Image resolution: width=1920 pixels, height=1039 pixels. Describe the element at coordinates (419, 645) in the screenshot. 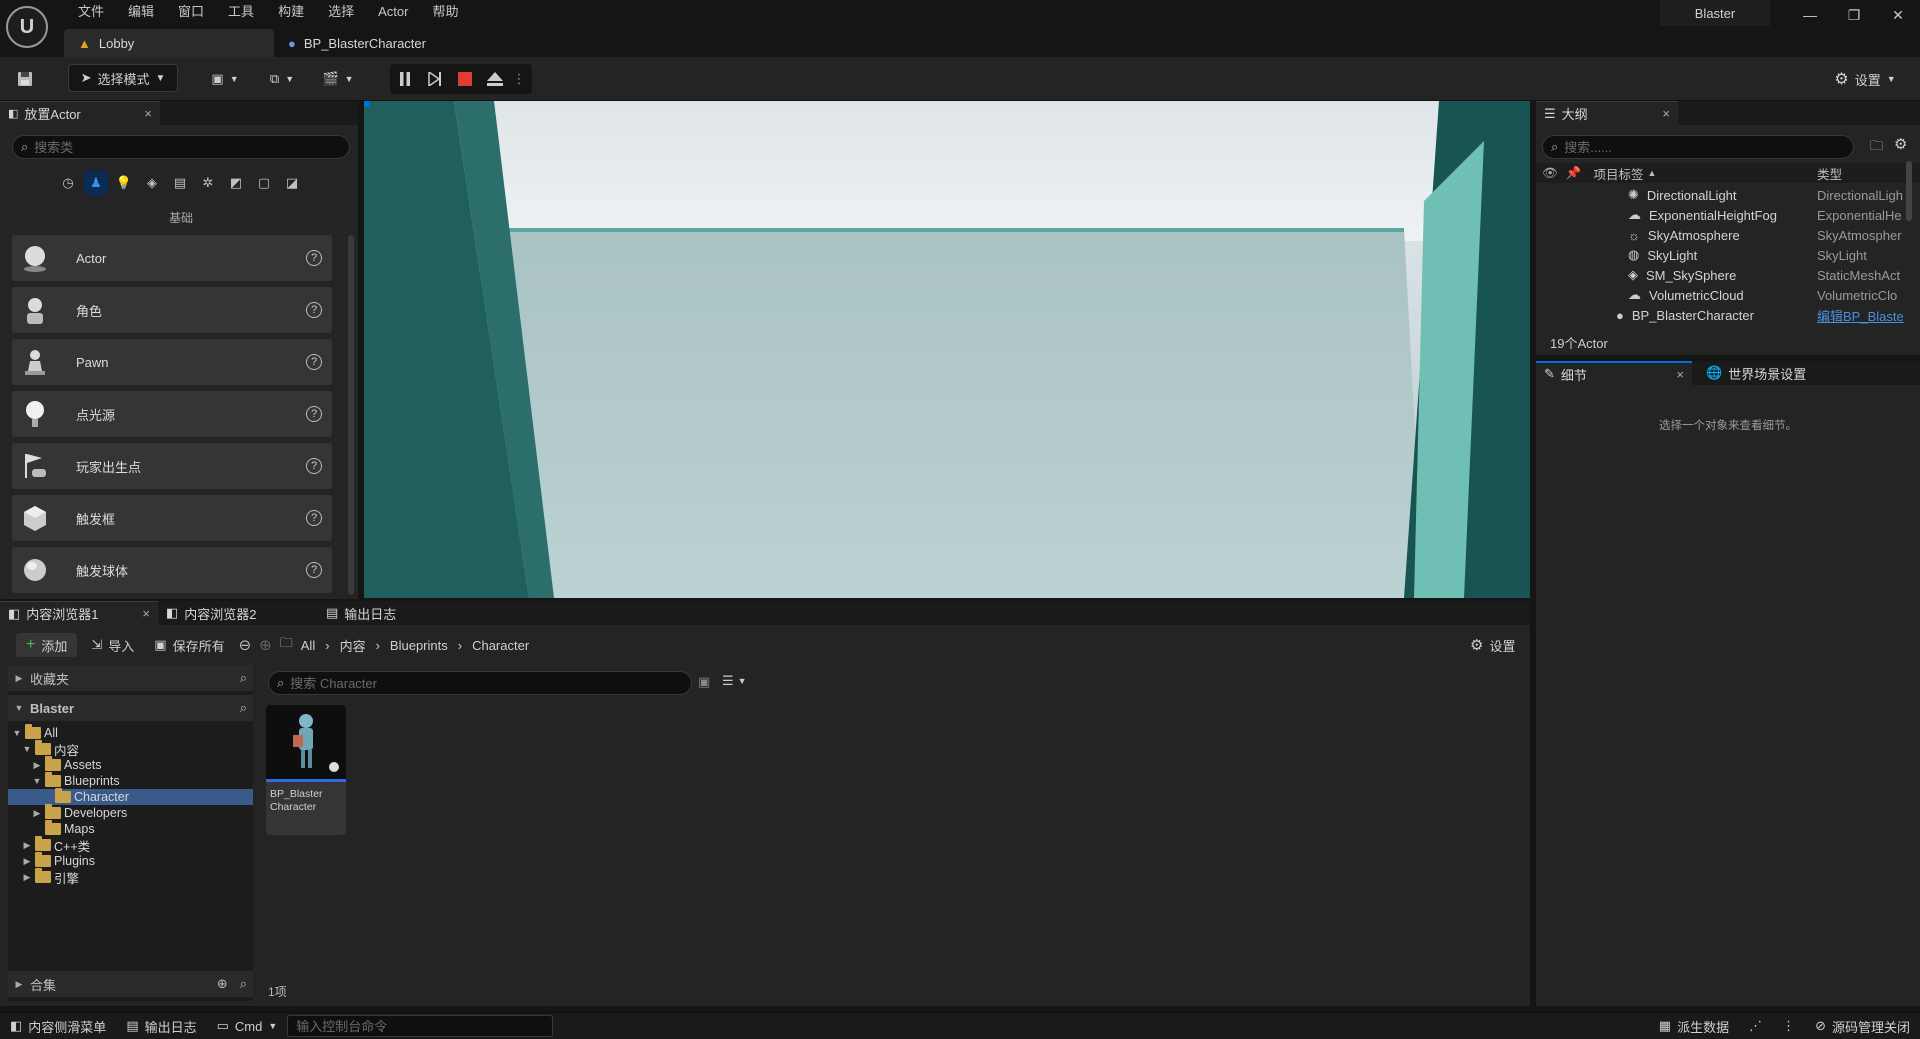

I see `breadcrumb-blueprints: Blueprints` at that location.